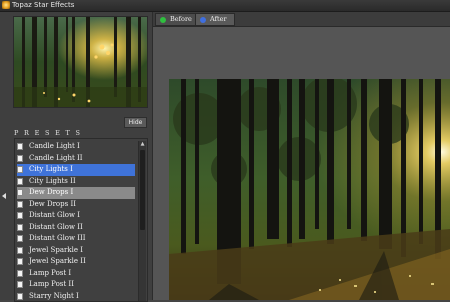 The height and width of the screenshot is (302, 450). I want to click on preset-label: Jewel Sparkle II, so click(57, 262).